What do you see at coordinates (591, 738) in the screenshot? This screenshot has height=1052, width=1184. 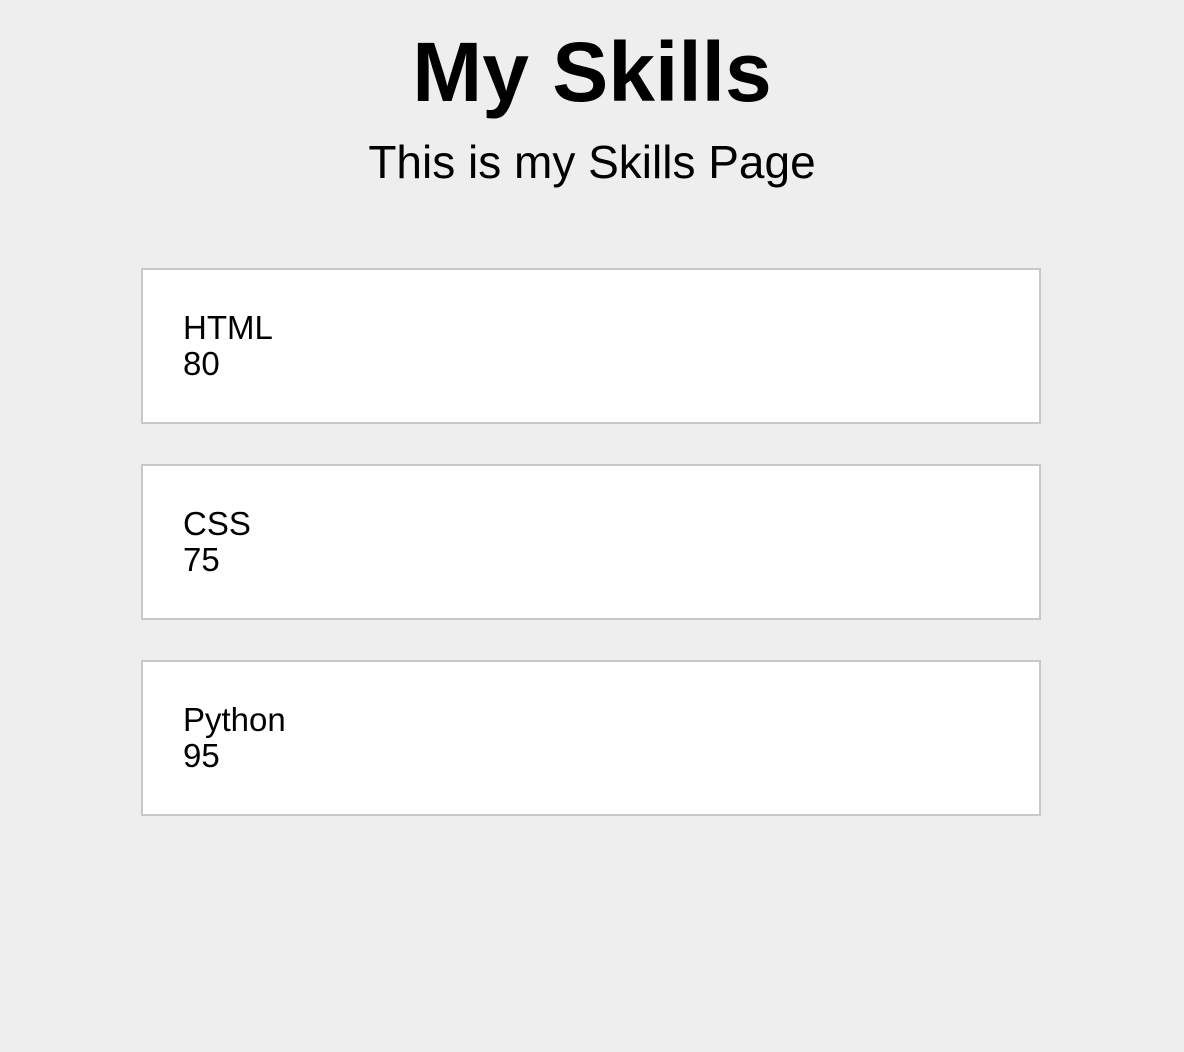 I see `skill-card-python: Python 95` at bounding box center [591, 738].